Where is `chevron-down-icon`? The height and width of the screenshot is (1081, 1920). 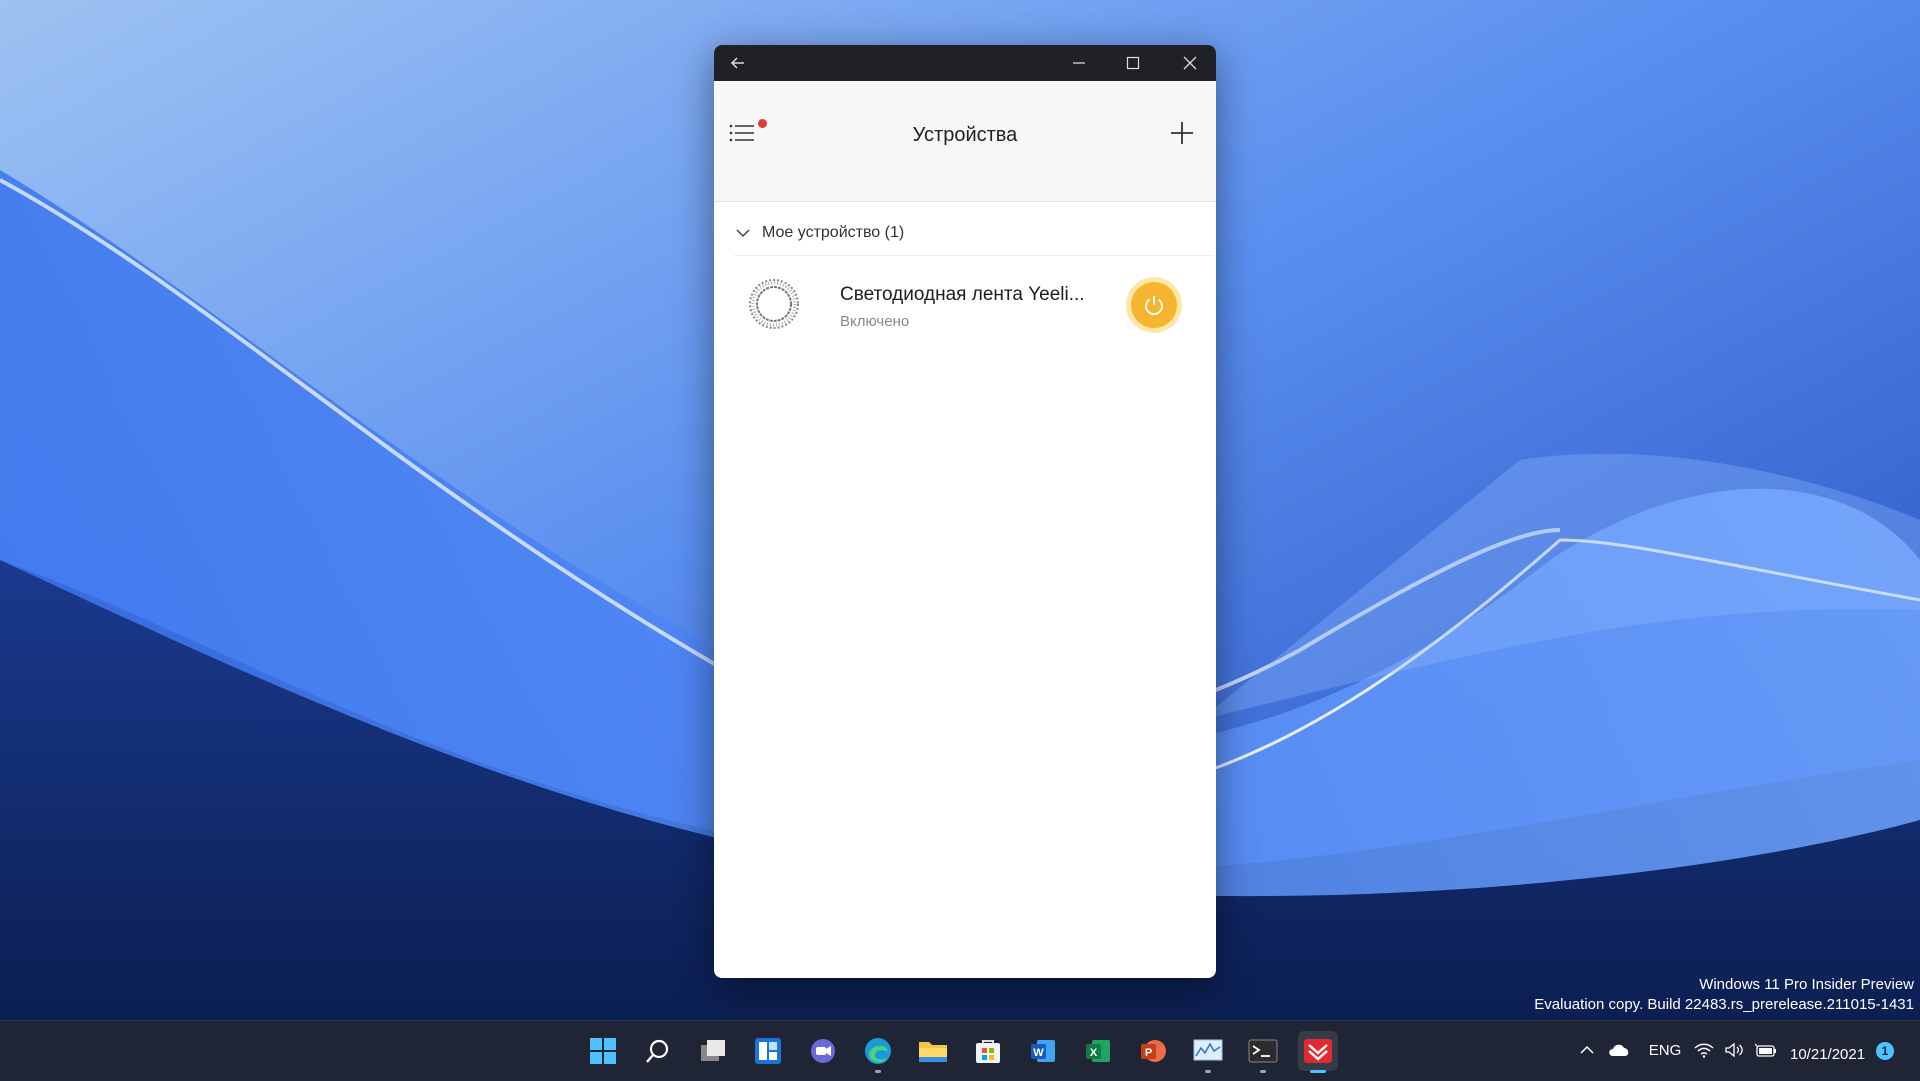 chevron-down-icon is located at coordinates (743, 233).